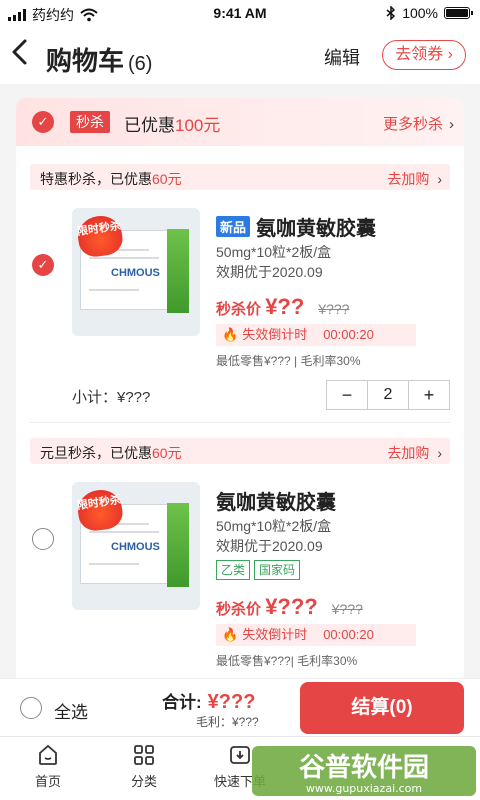 Image resolution: width=480 pixels, height=800 pixels. Describe the element at coordinates (347, 395) in the screenshot. I see `decrease-button: −` at that location.